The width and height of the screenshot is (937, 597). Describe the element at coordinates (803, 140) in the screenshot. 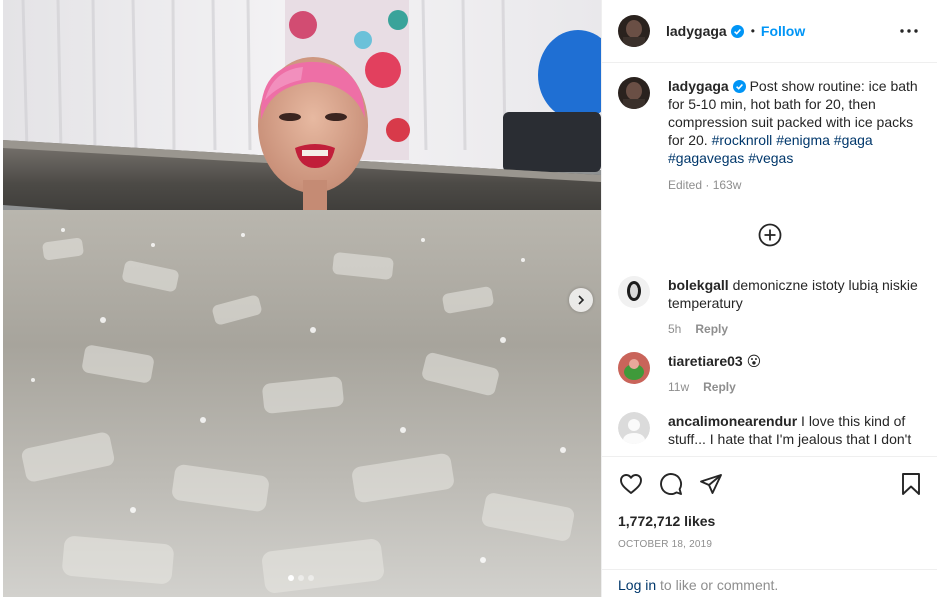

I see `hashtag-link: #enigma` at that location.